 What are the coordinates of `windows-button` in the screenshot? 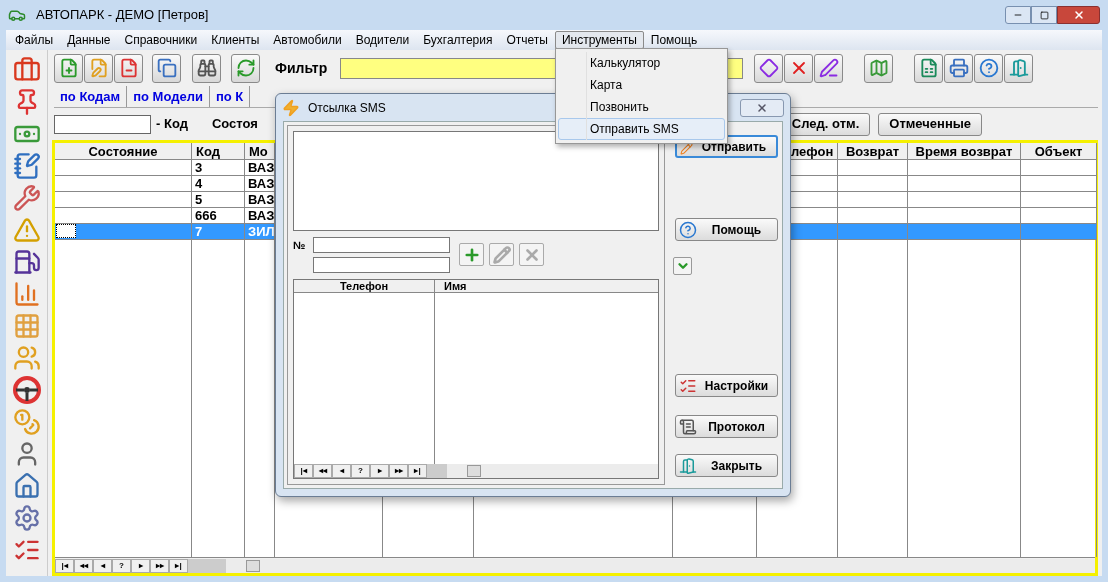 It's located at (166, 68).